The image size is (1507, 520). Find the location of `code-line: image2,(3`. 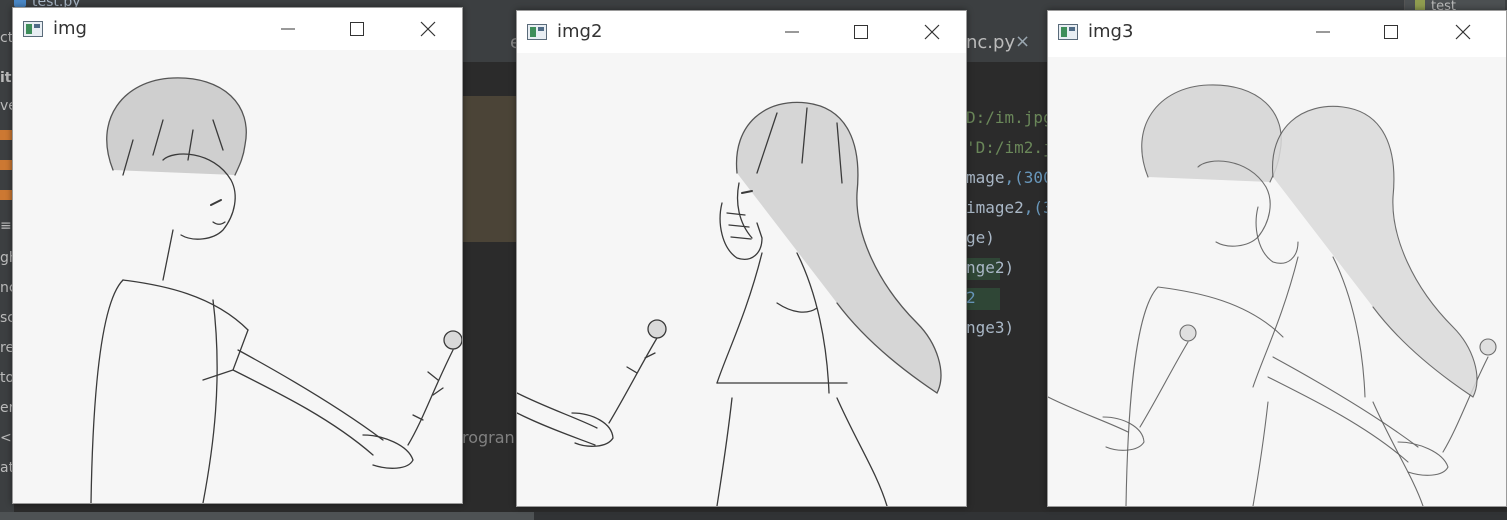

code-line: image2,(3 is located at coordinates (1009, 207).